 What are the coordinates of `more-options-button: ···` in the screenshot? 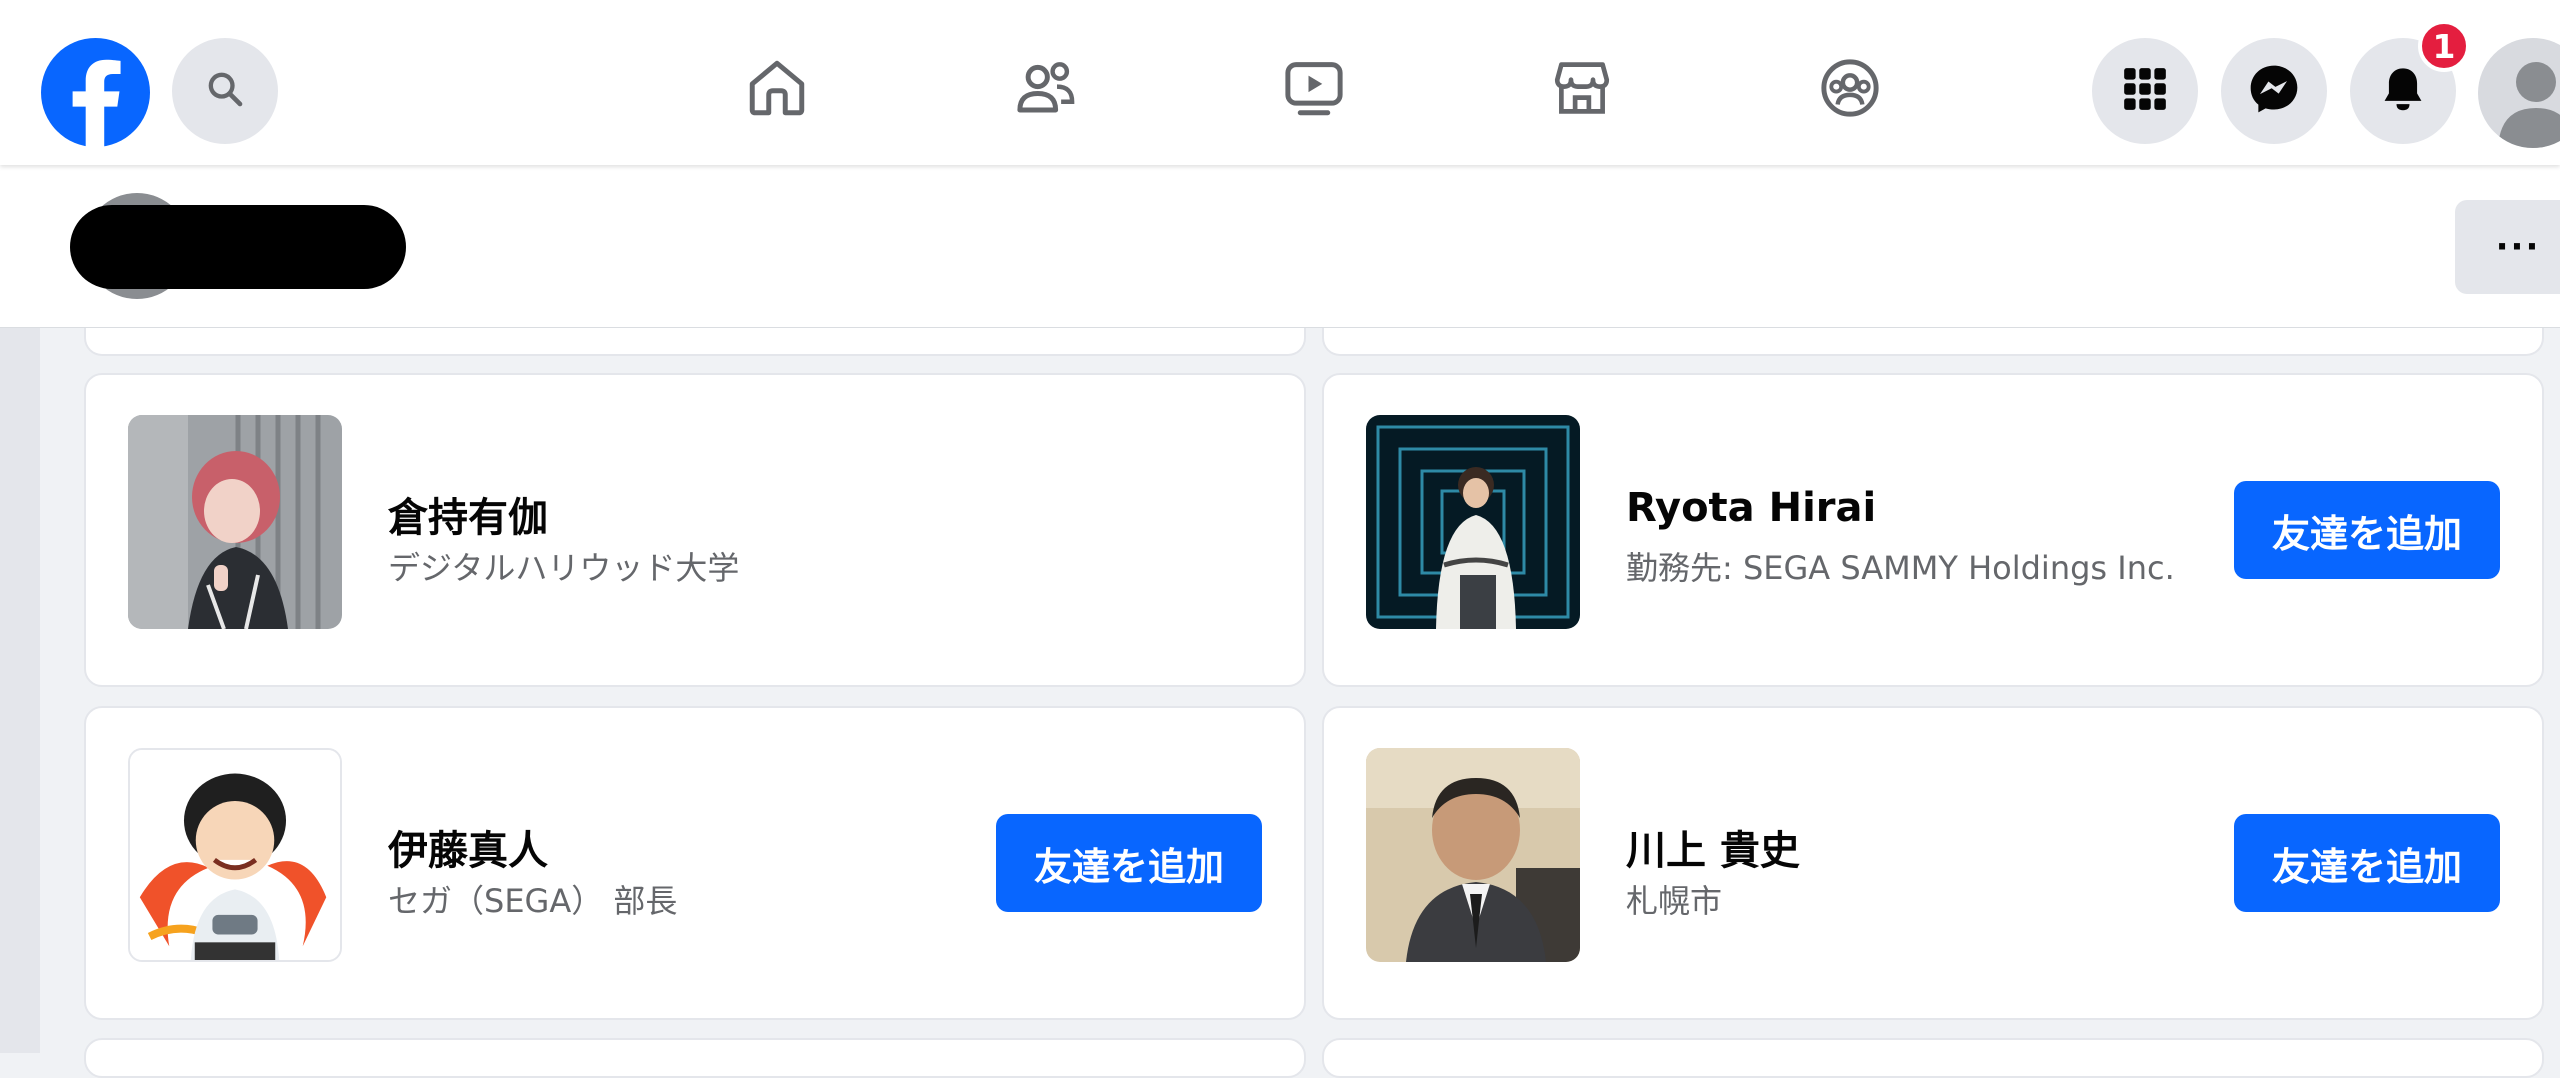 It's located at (2507, 247).